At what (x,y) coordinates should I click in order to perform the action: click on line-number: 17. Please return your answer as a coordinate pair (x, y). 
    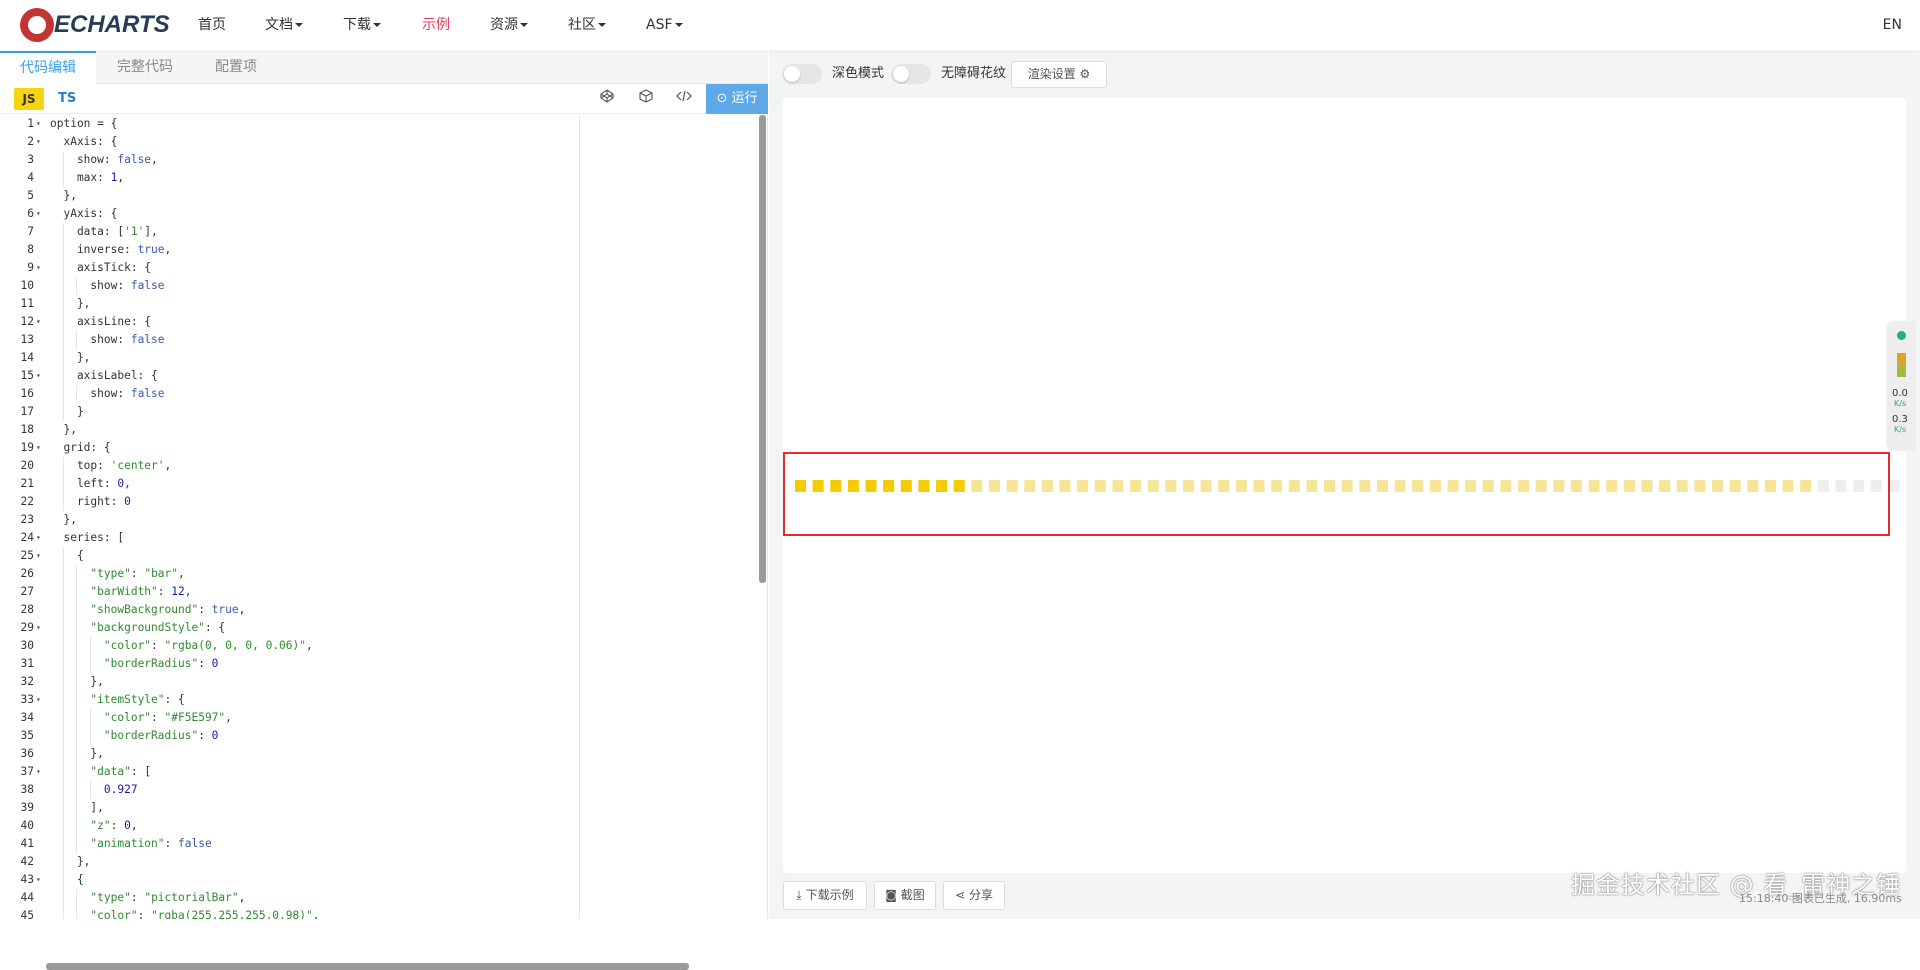
    Looking at the image, I should click on (27, 411).